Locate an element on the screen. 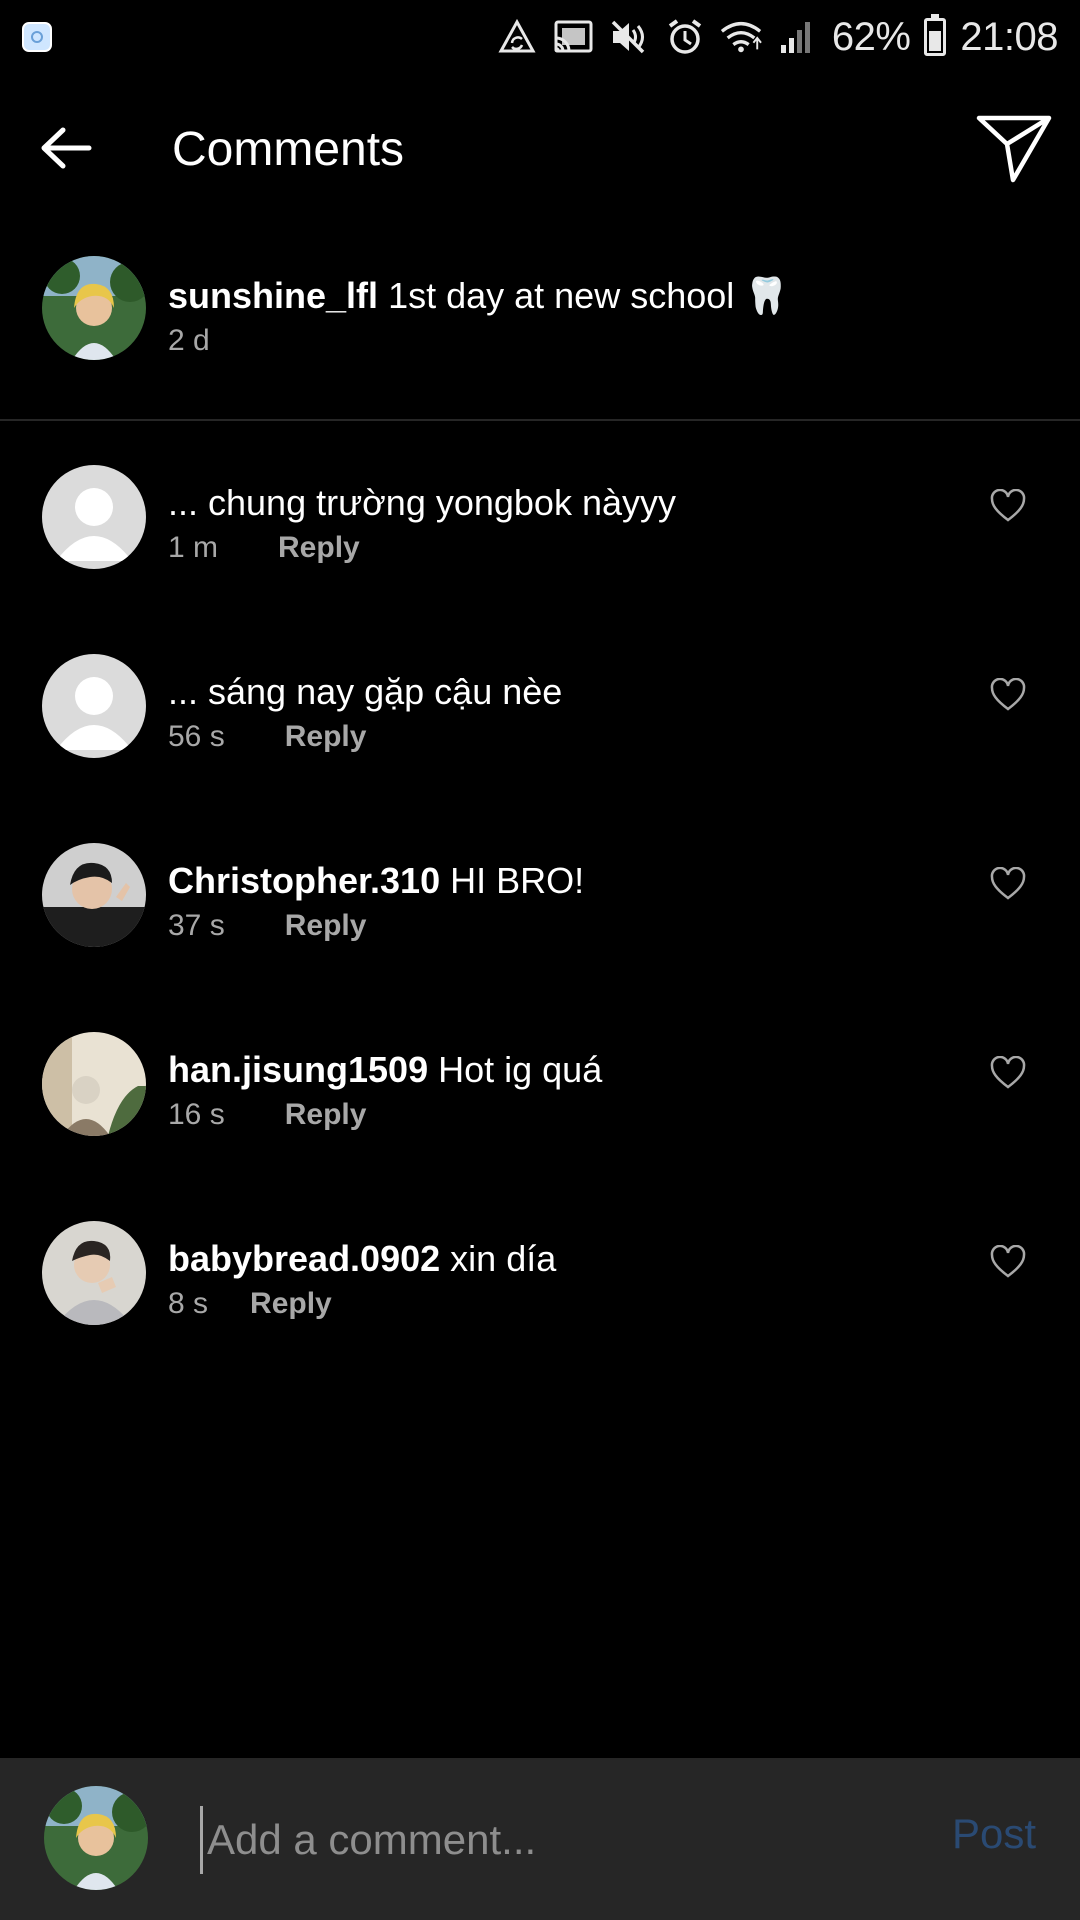 This screenshot has height=1920, width=1080. post-button: Post is located at coordinates (994, 1834).